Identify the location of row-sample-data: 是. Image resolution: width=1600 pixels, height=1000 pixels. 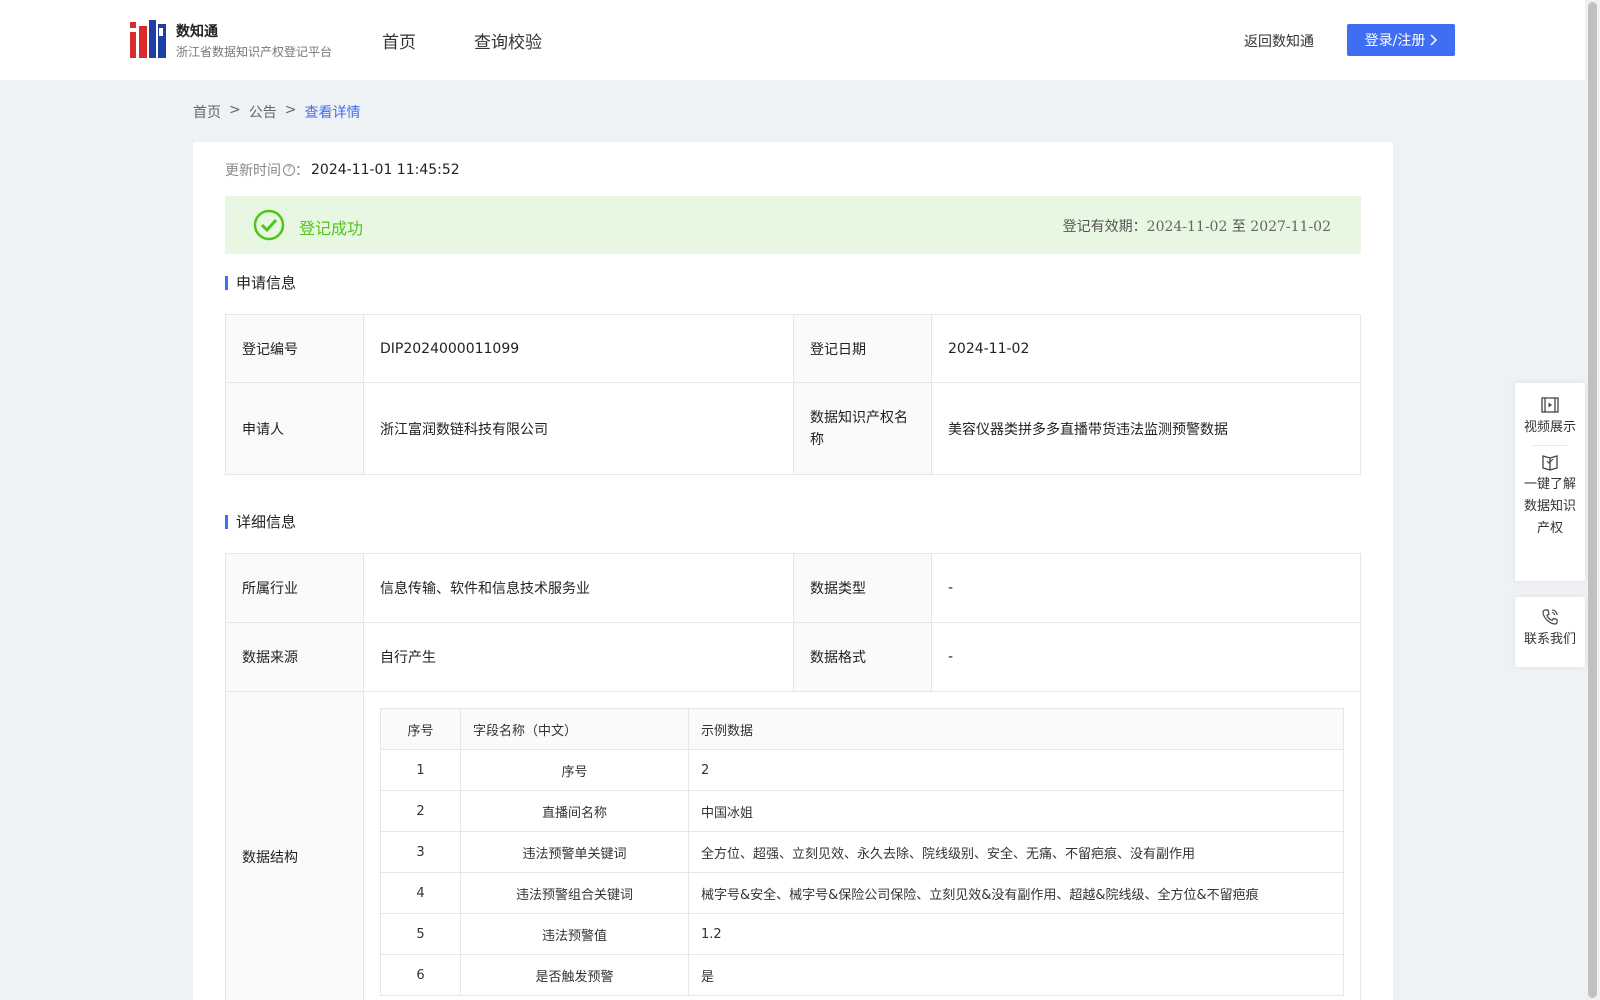
(1016, 975).